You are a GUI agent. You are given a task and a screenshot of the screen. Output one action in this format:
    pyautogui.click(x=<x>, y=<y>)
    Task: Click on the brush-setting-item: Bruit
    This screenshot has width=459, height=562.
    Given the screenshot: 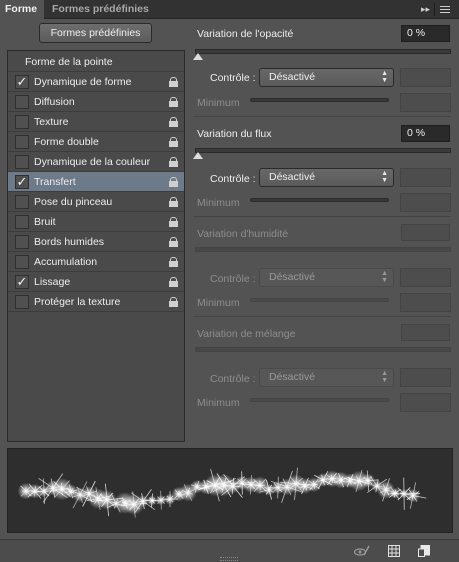 What is the action you would take?
    pyautogui.click(x=96, y=222)
    